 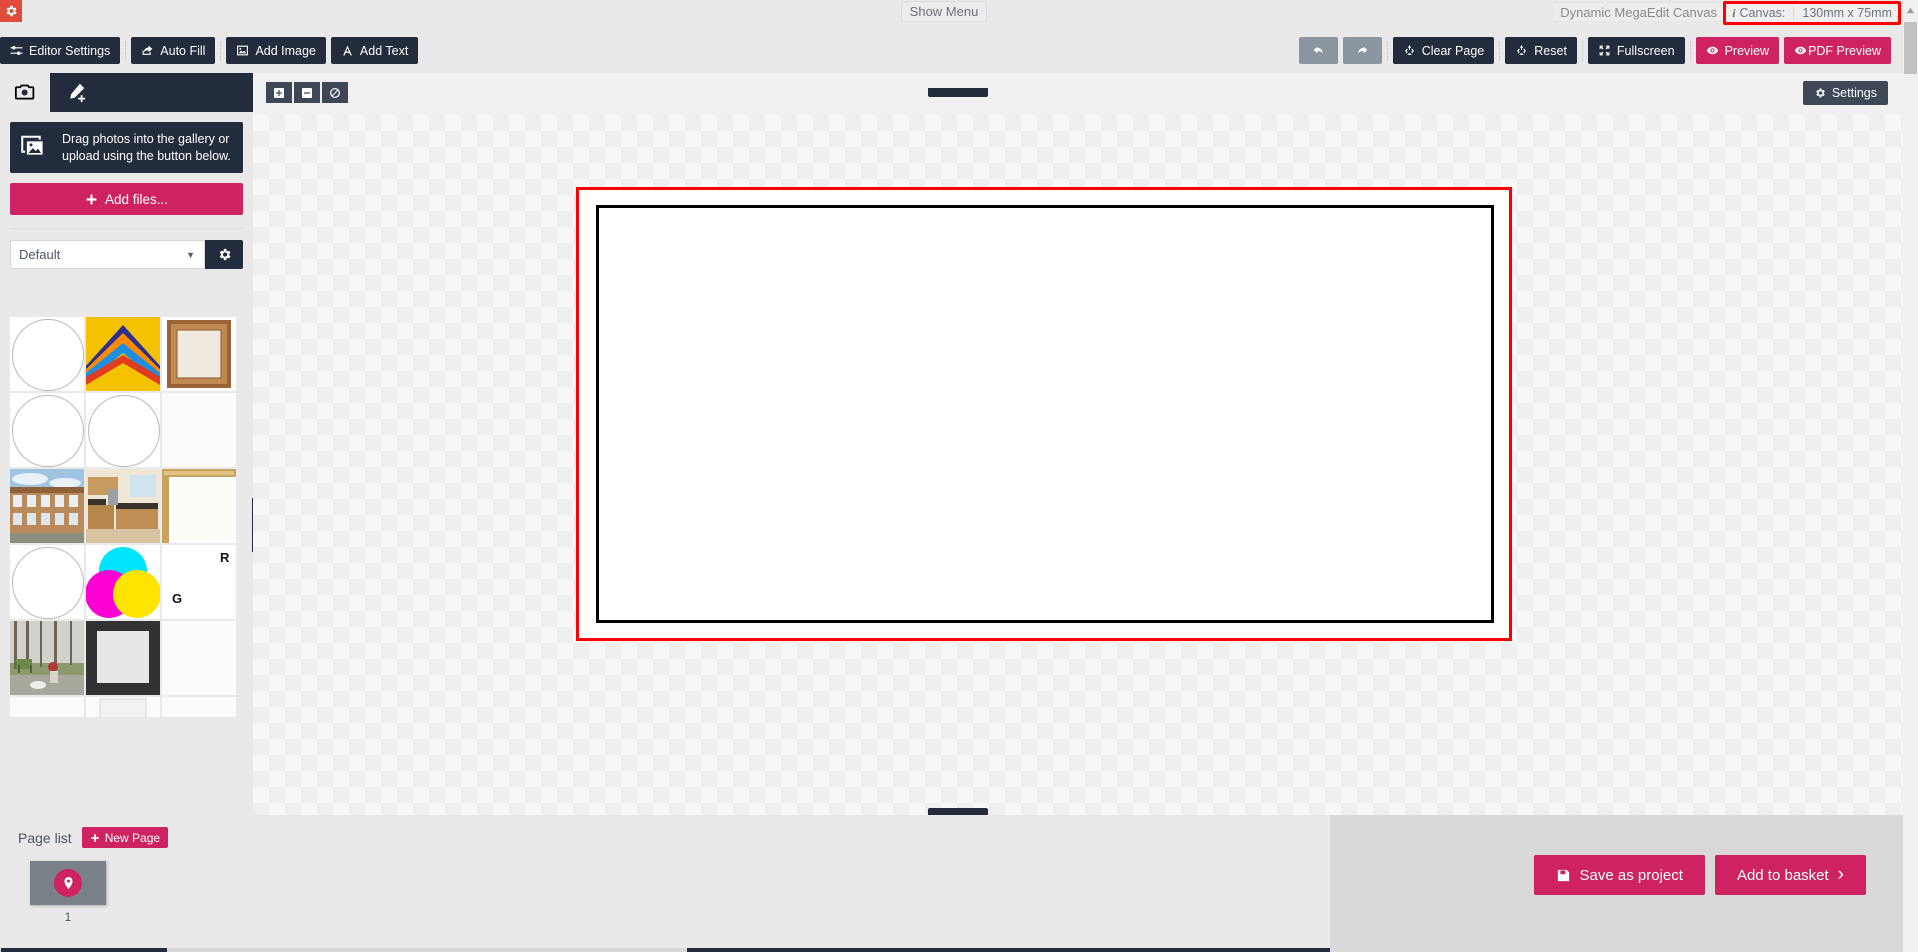 What do you see at coordinates (225, 557) in the screenshot?
I see `svg-text: R` at bounding box center [225, 557].